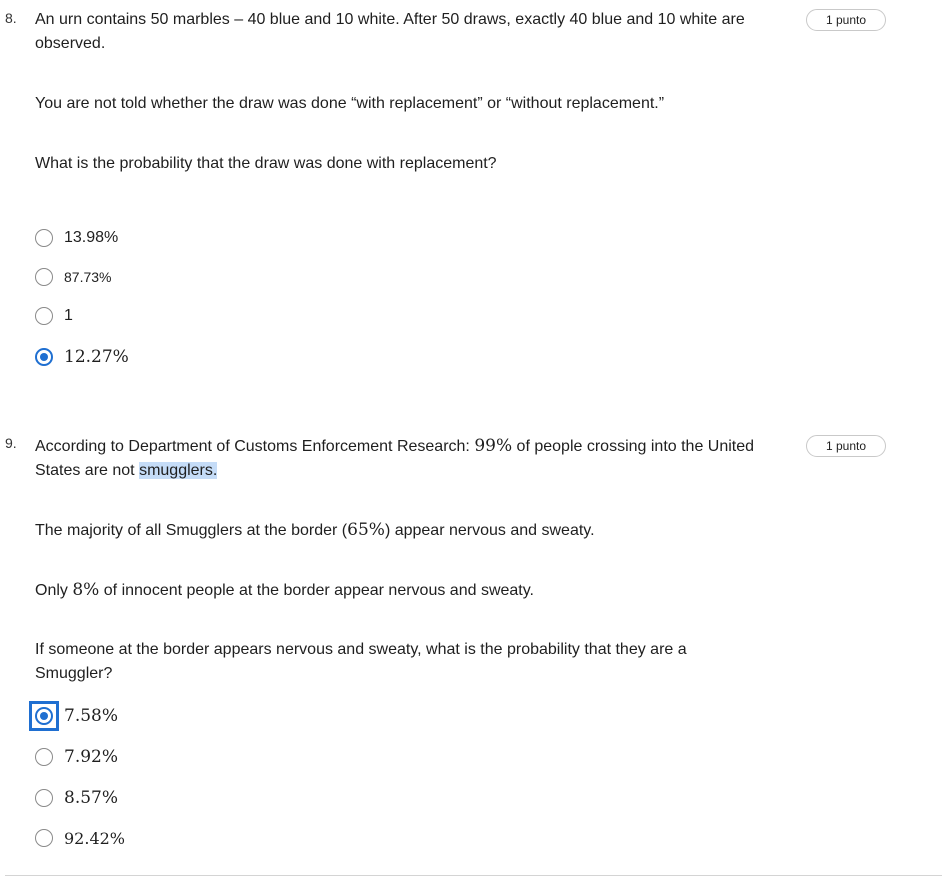  I want to click on answer-option: 12.27%, so click(82, 357).